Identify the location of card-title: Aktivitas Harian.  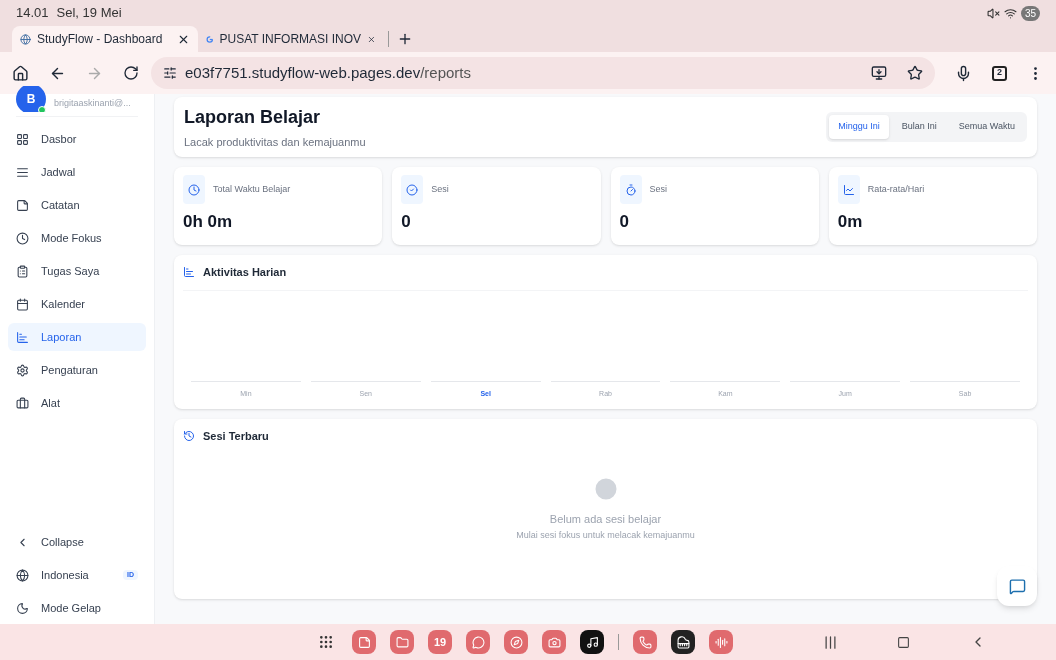
(245, 272).